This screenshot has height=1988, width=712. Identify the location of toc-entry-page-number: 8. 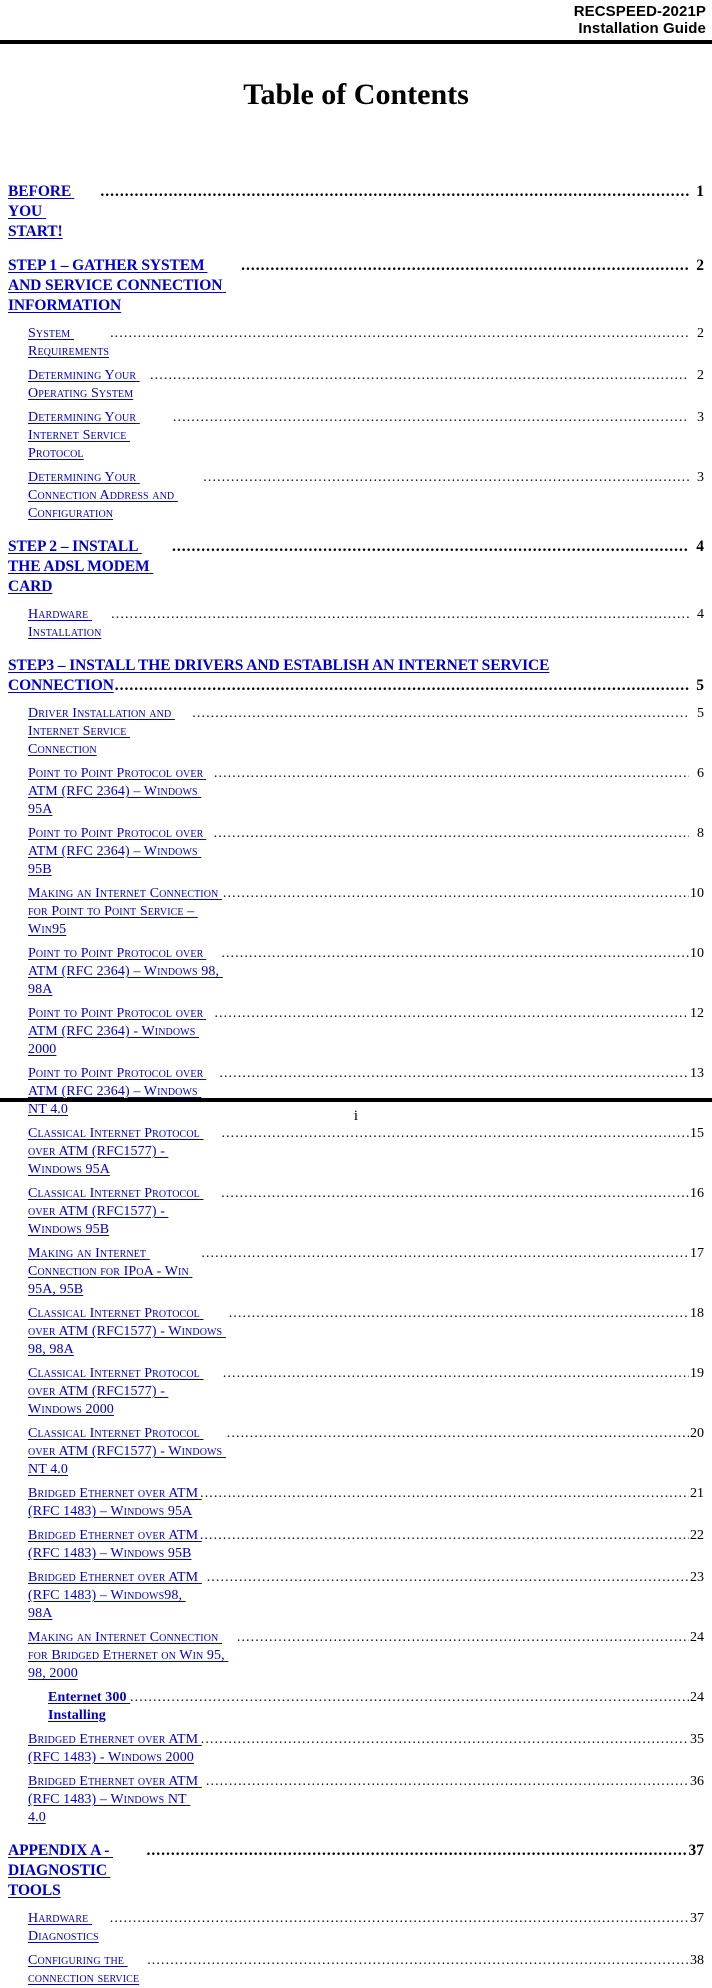
(700, 833).